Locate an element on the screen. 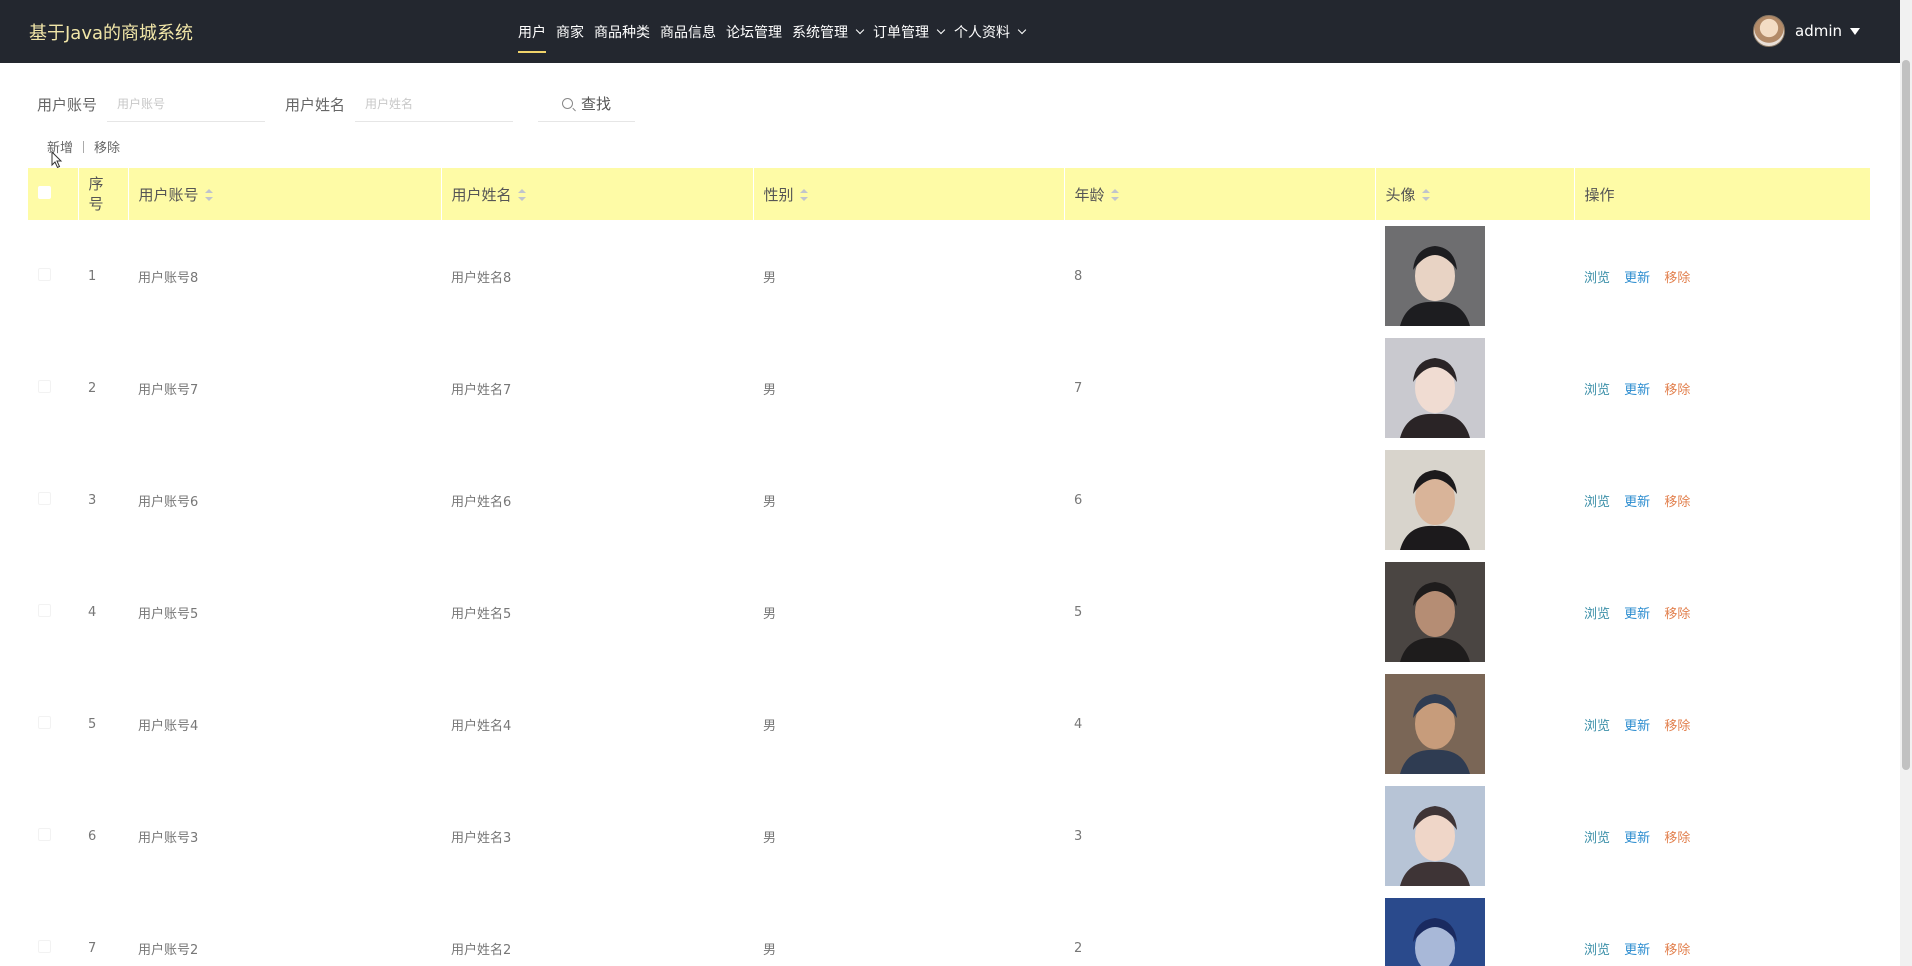 The image size is (1912, 966). name-label: 用户姓名 is located at coordinates (315, 104).